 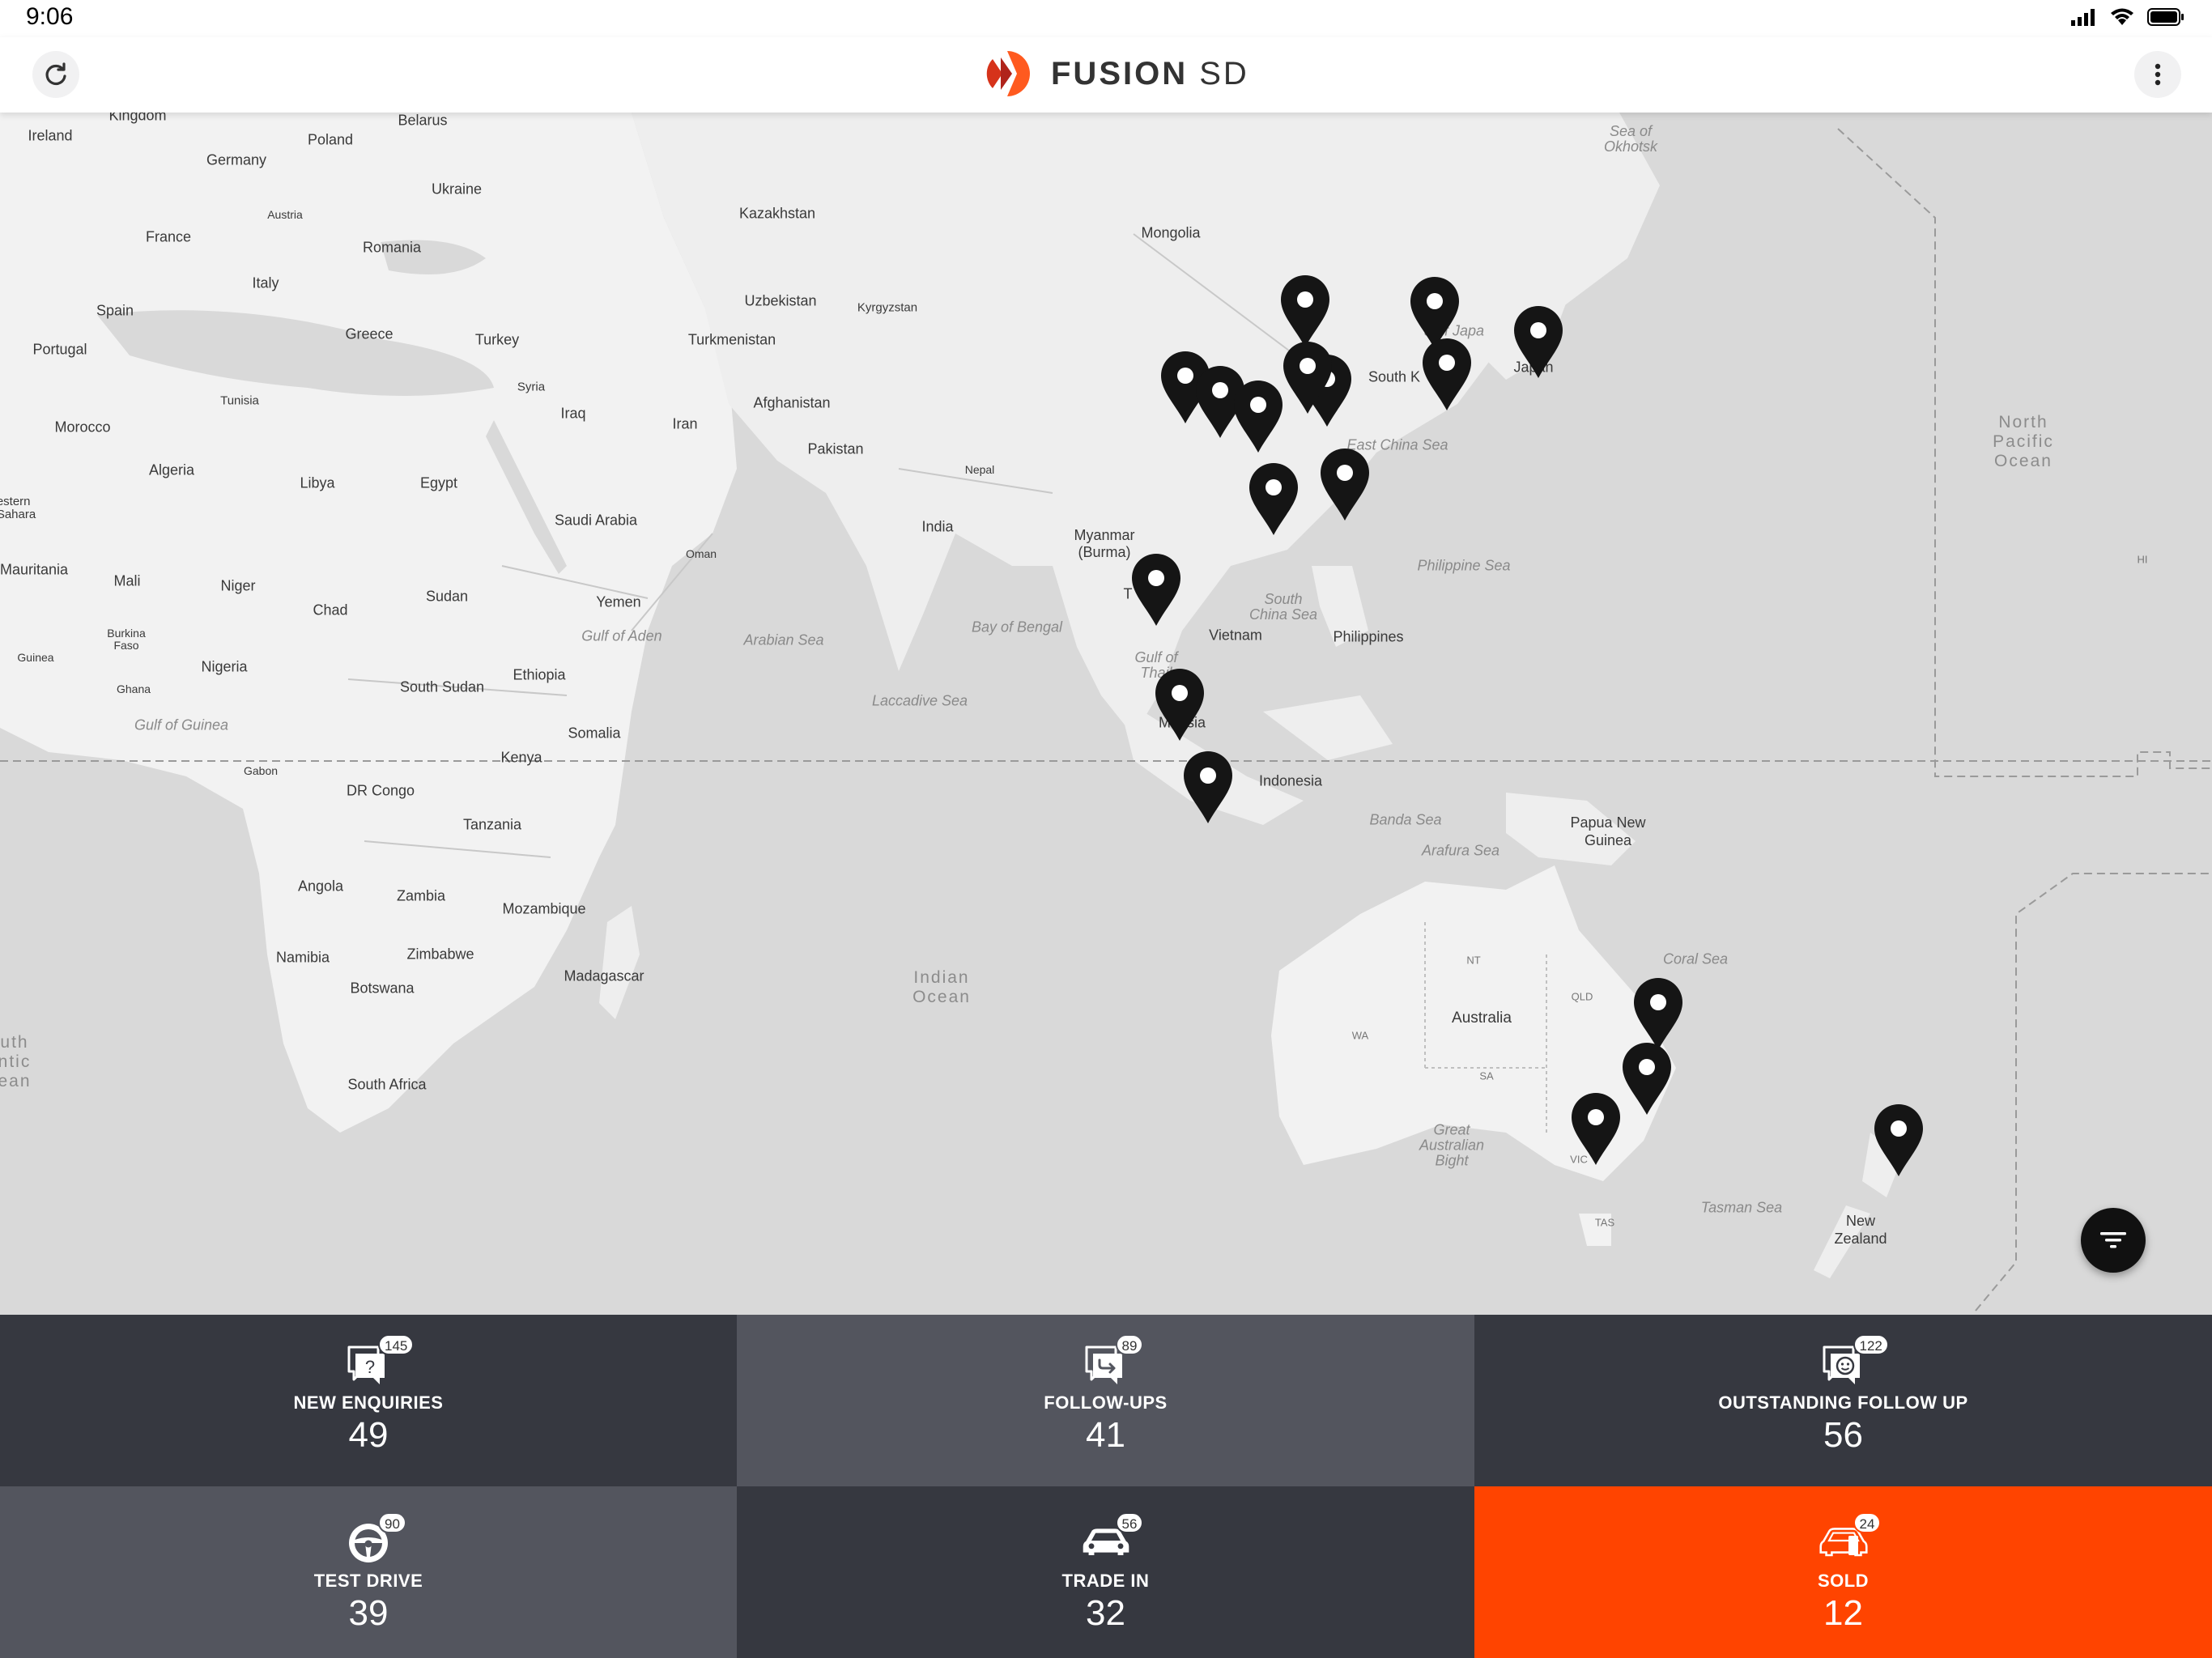 What do you see at coordinates (1406, 819) in the screenshot?
I see `map-label-banda-sea: Banda Sea` at bounding box center [1406, 819].